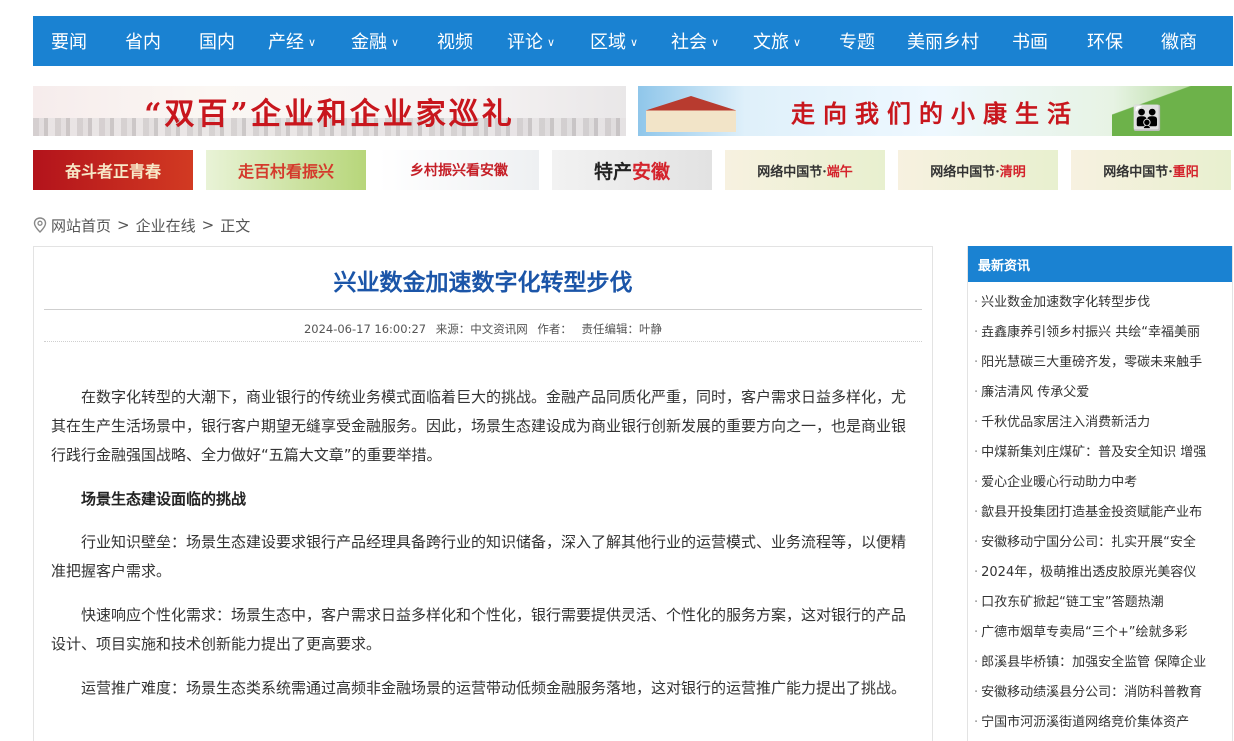  I want to click on nav-item-评论: 评论 ∨, so click(531, 41).